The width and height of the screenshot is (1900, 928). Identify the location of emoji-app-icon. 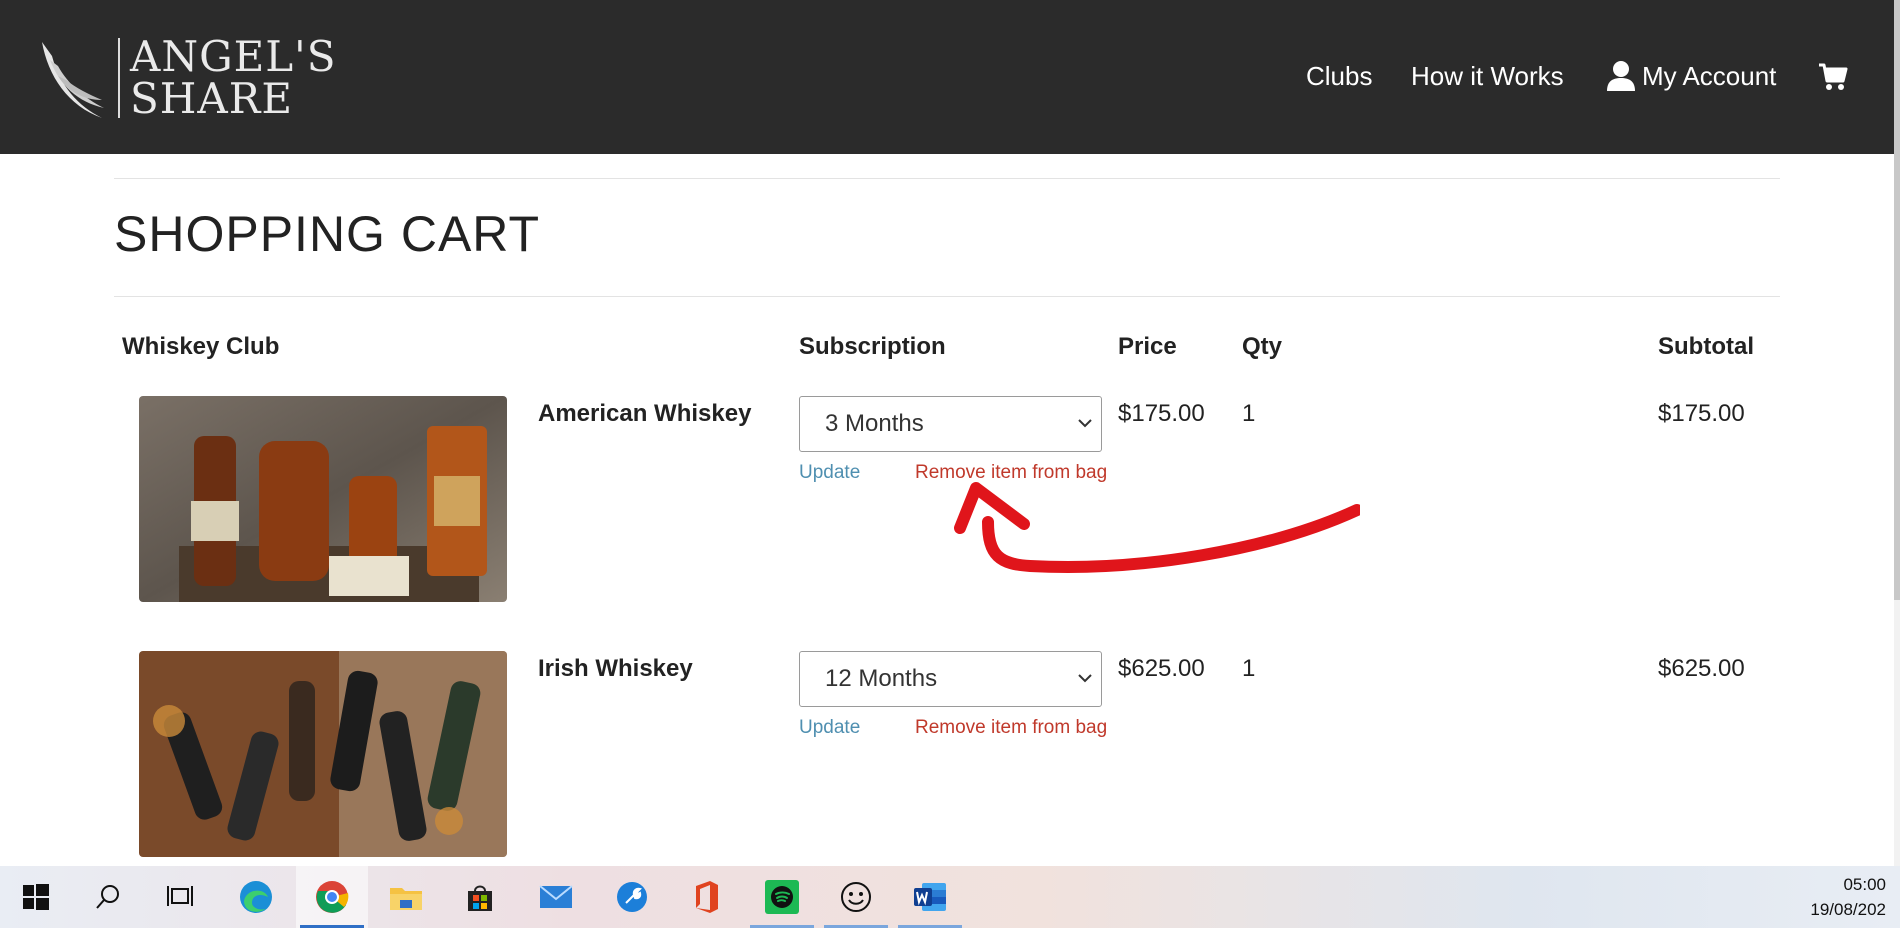
(856, 897).